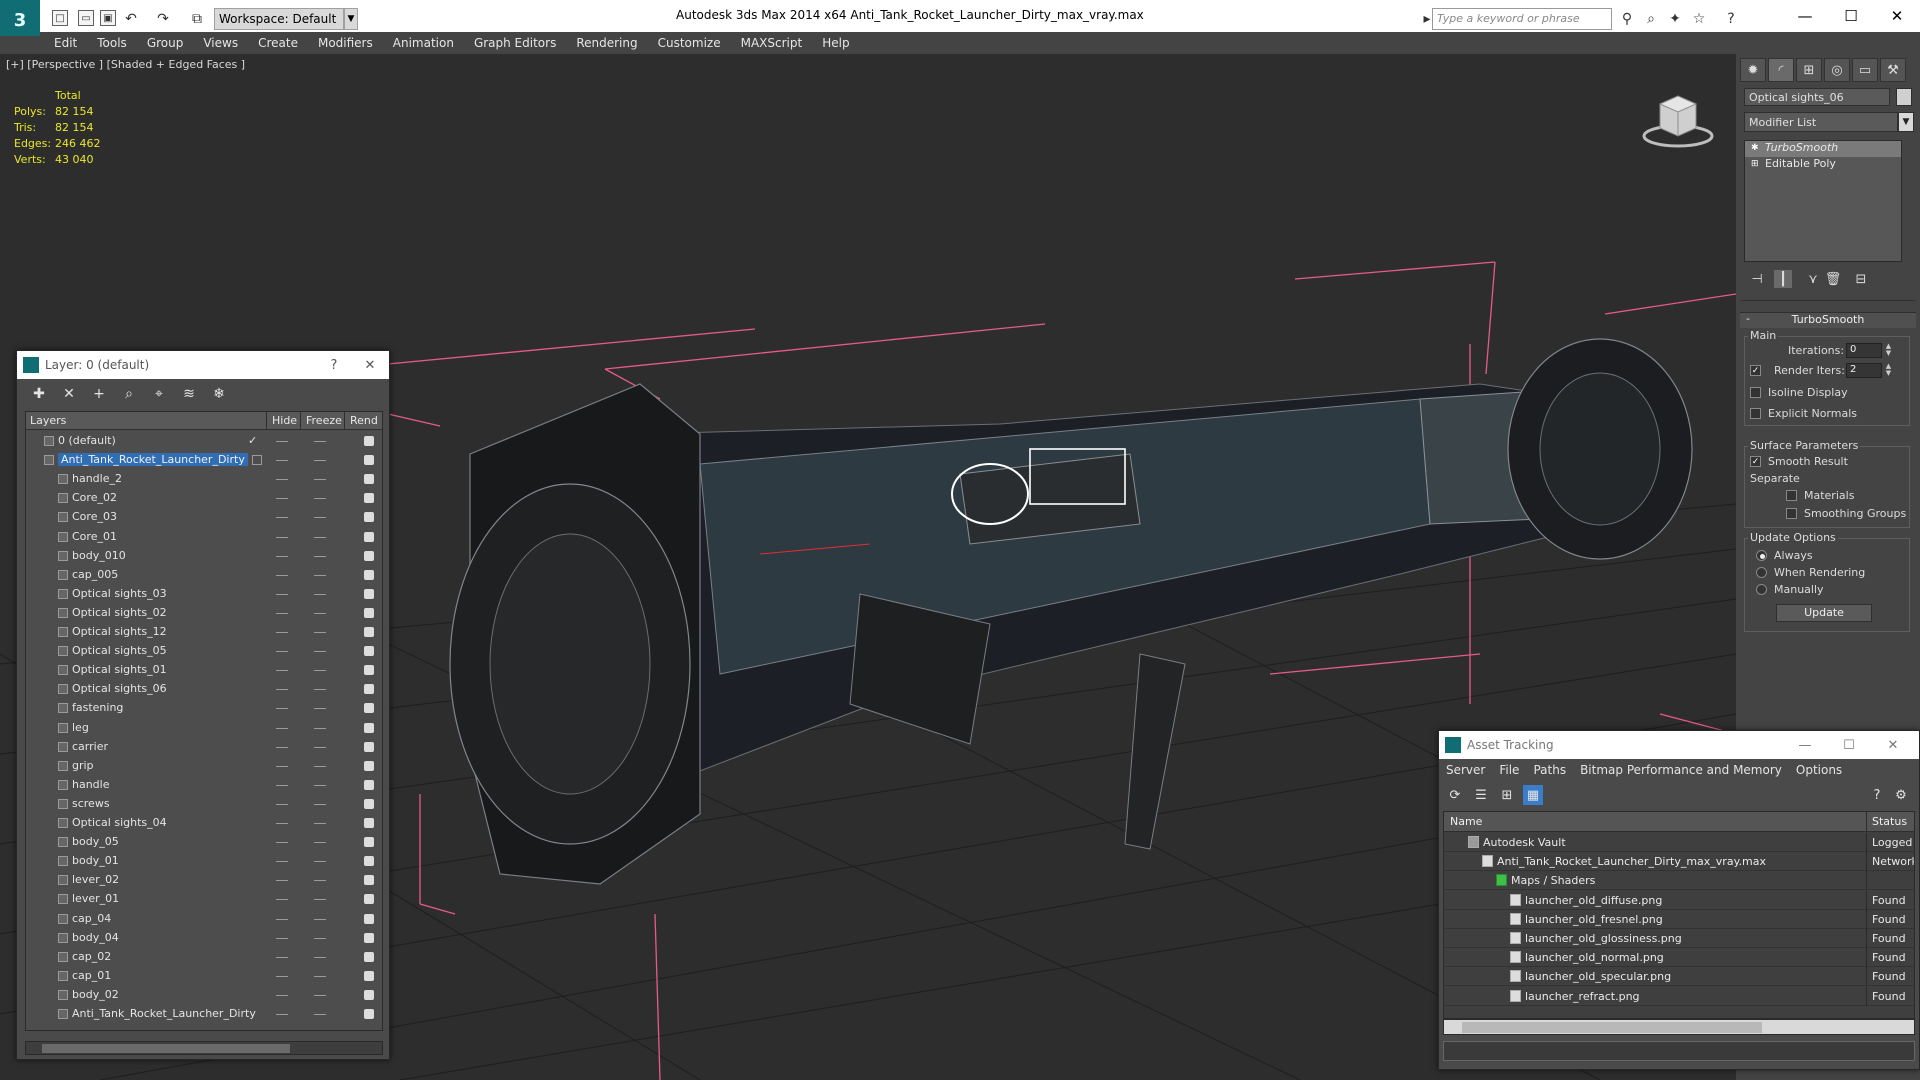  Describe the element at coordinates (1819, 770) in the screenshot. I see `menu-options: Options` at that location.